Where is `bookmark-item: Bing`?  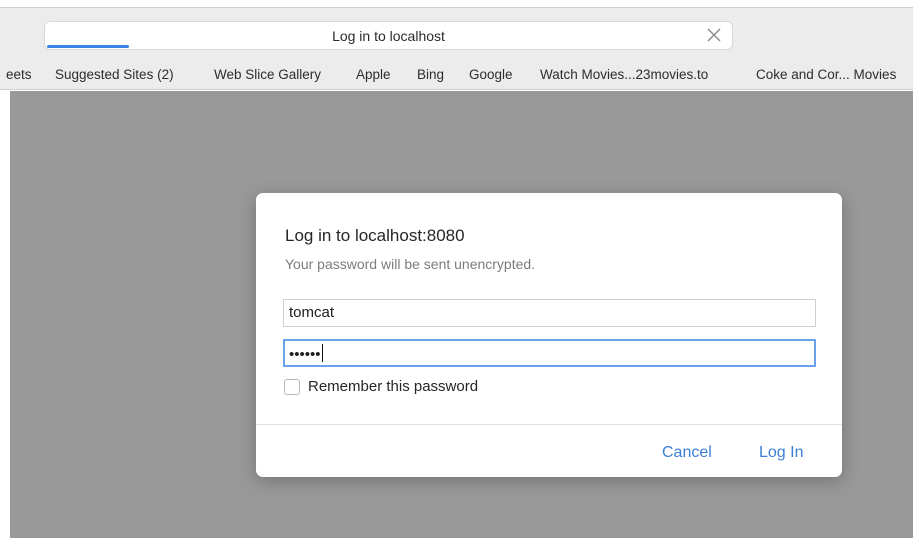
bookmark-item: Bing is located at coordinates (430, 74).